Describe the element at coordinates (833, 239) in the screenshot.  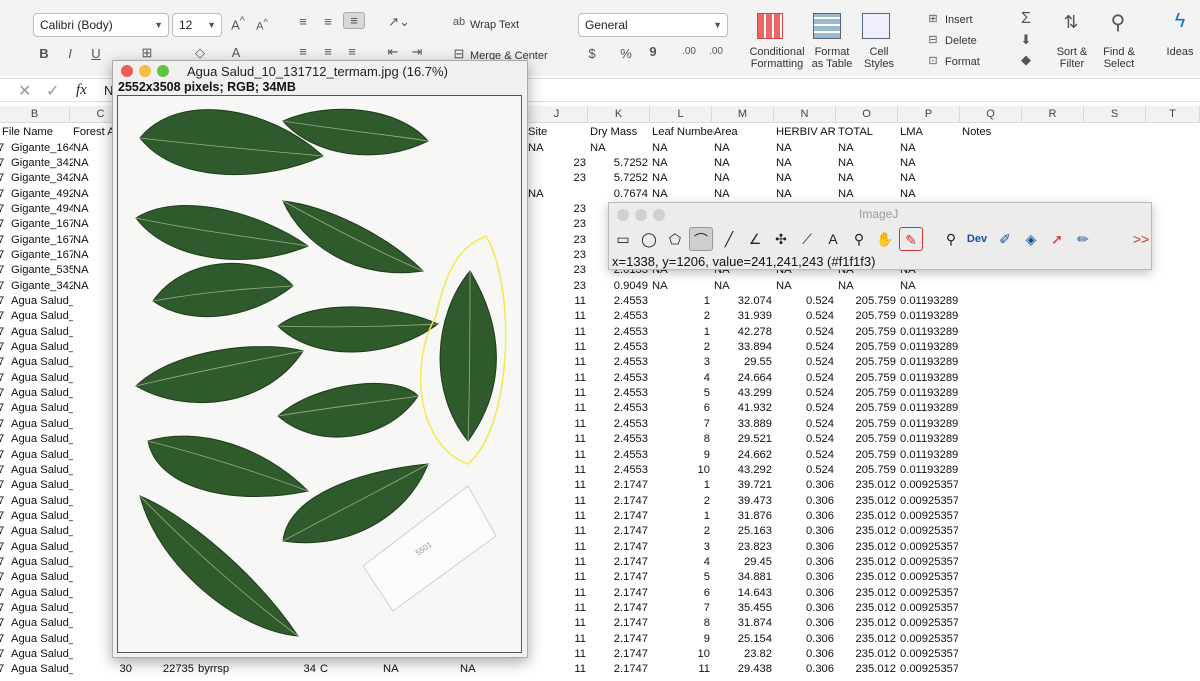
I see `text-tool-icon: A` at that location.